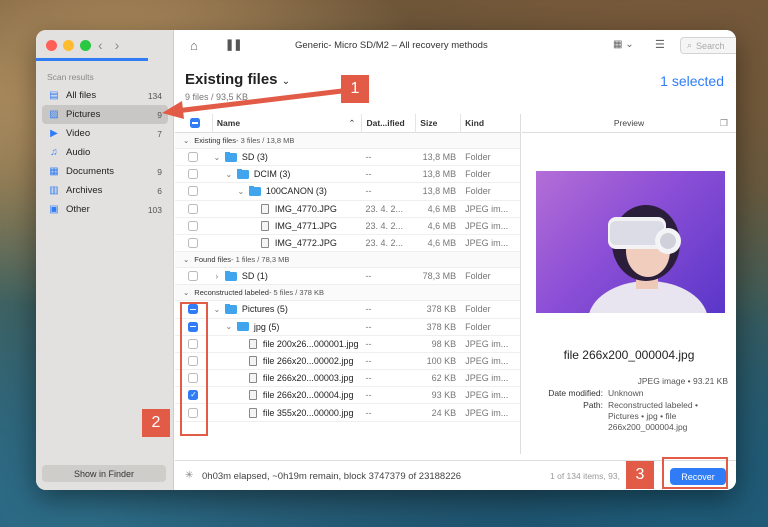 This screenshot has height=527, width=768. Describe the element at coordinates (347, 175) in the screenshot. I see `table-row: ⌄ DCIM (3) -- 13,8 MB Folder` at that location.